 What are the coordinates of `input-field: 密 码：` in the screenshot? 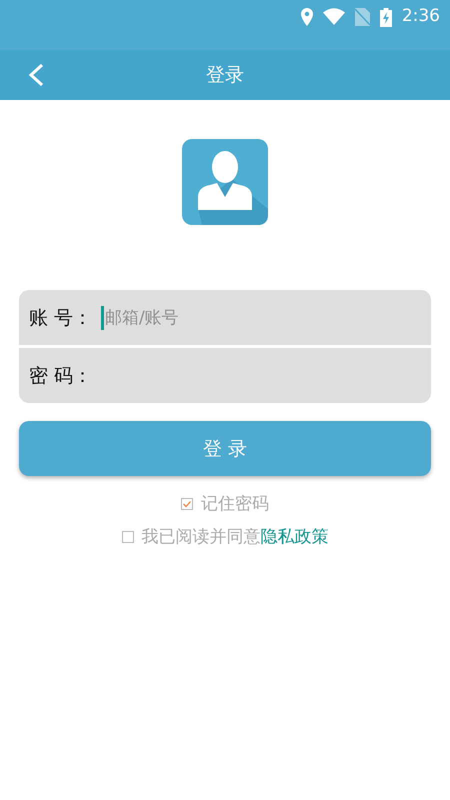 It's located at (225, 375).